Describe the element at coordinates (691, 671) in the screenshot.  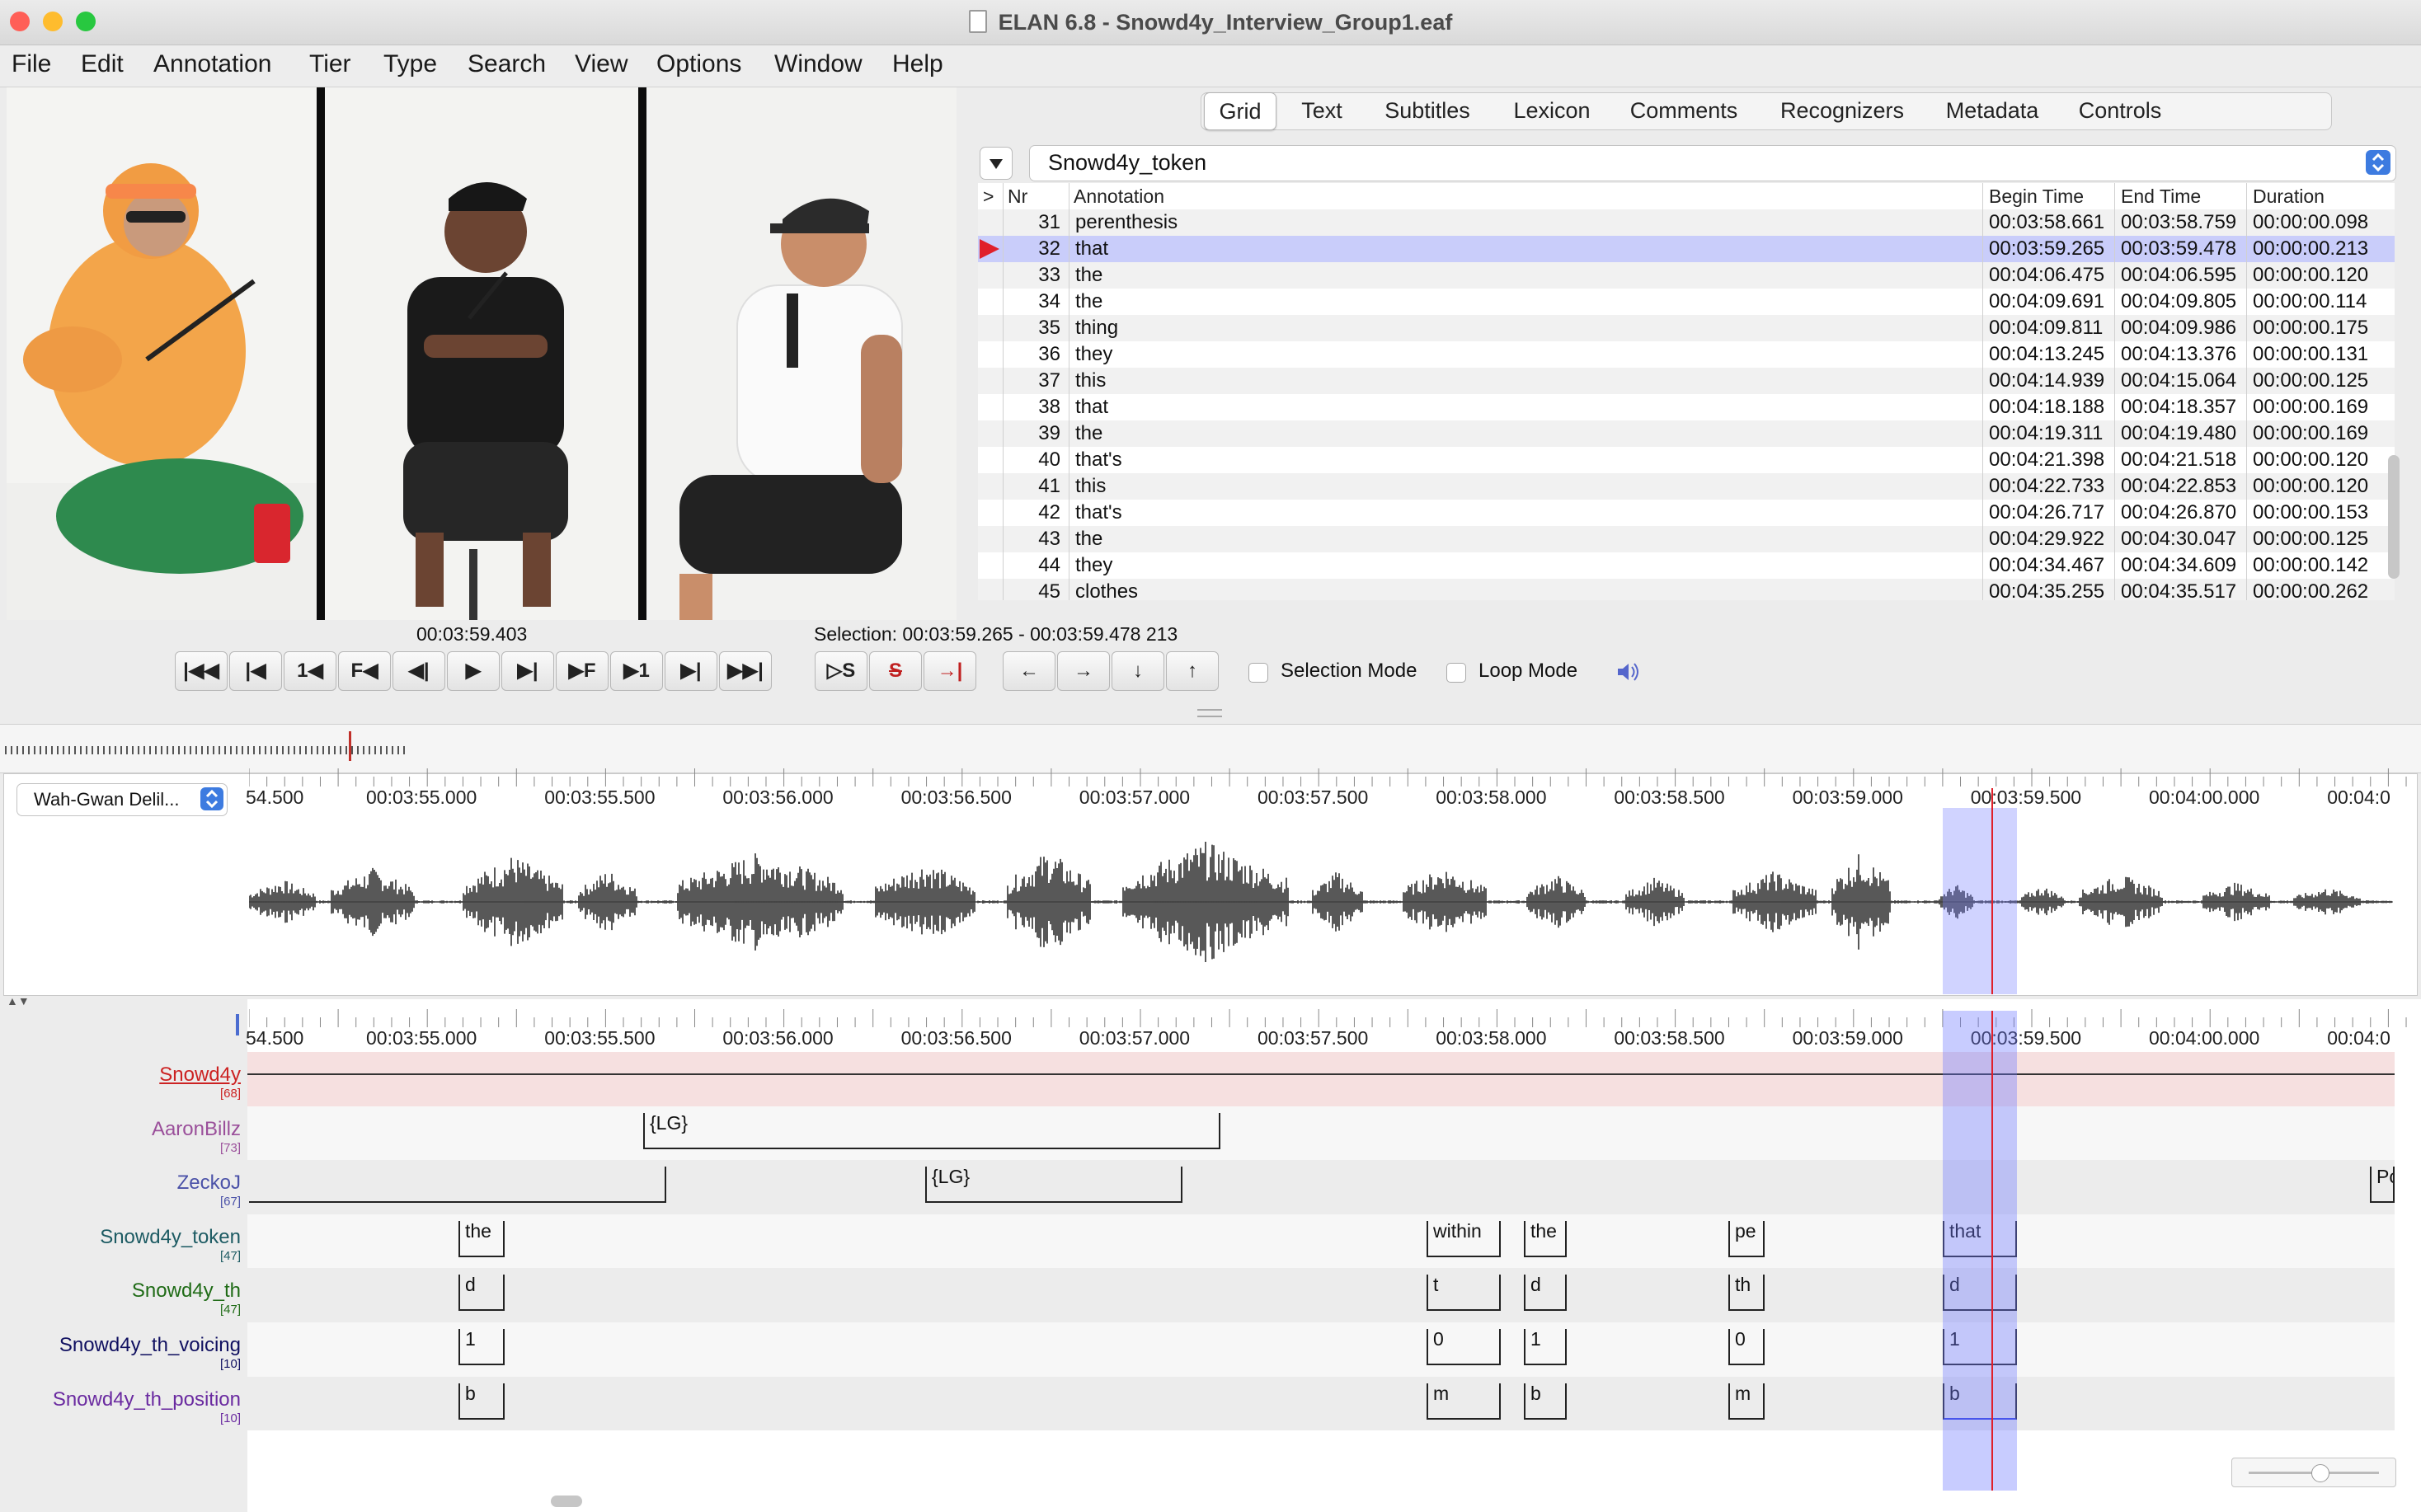
I see `next-scrollview-button: ▶|` at that location.